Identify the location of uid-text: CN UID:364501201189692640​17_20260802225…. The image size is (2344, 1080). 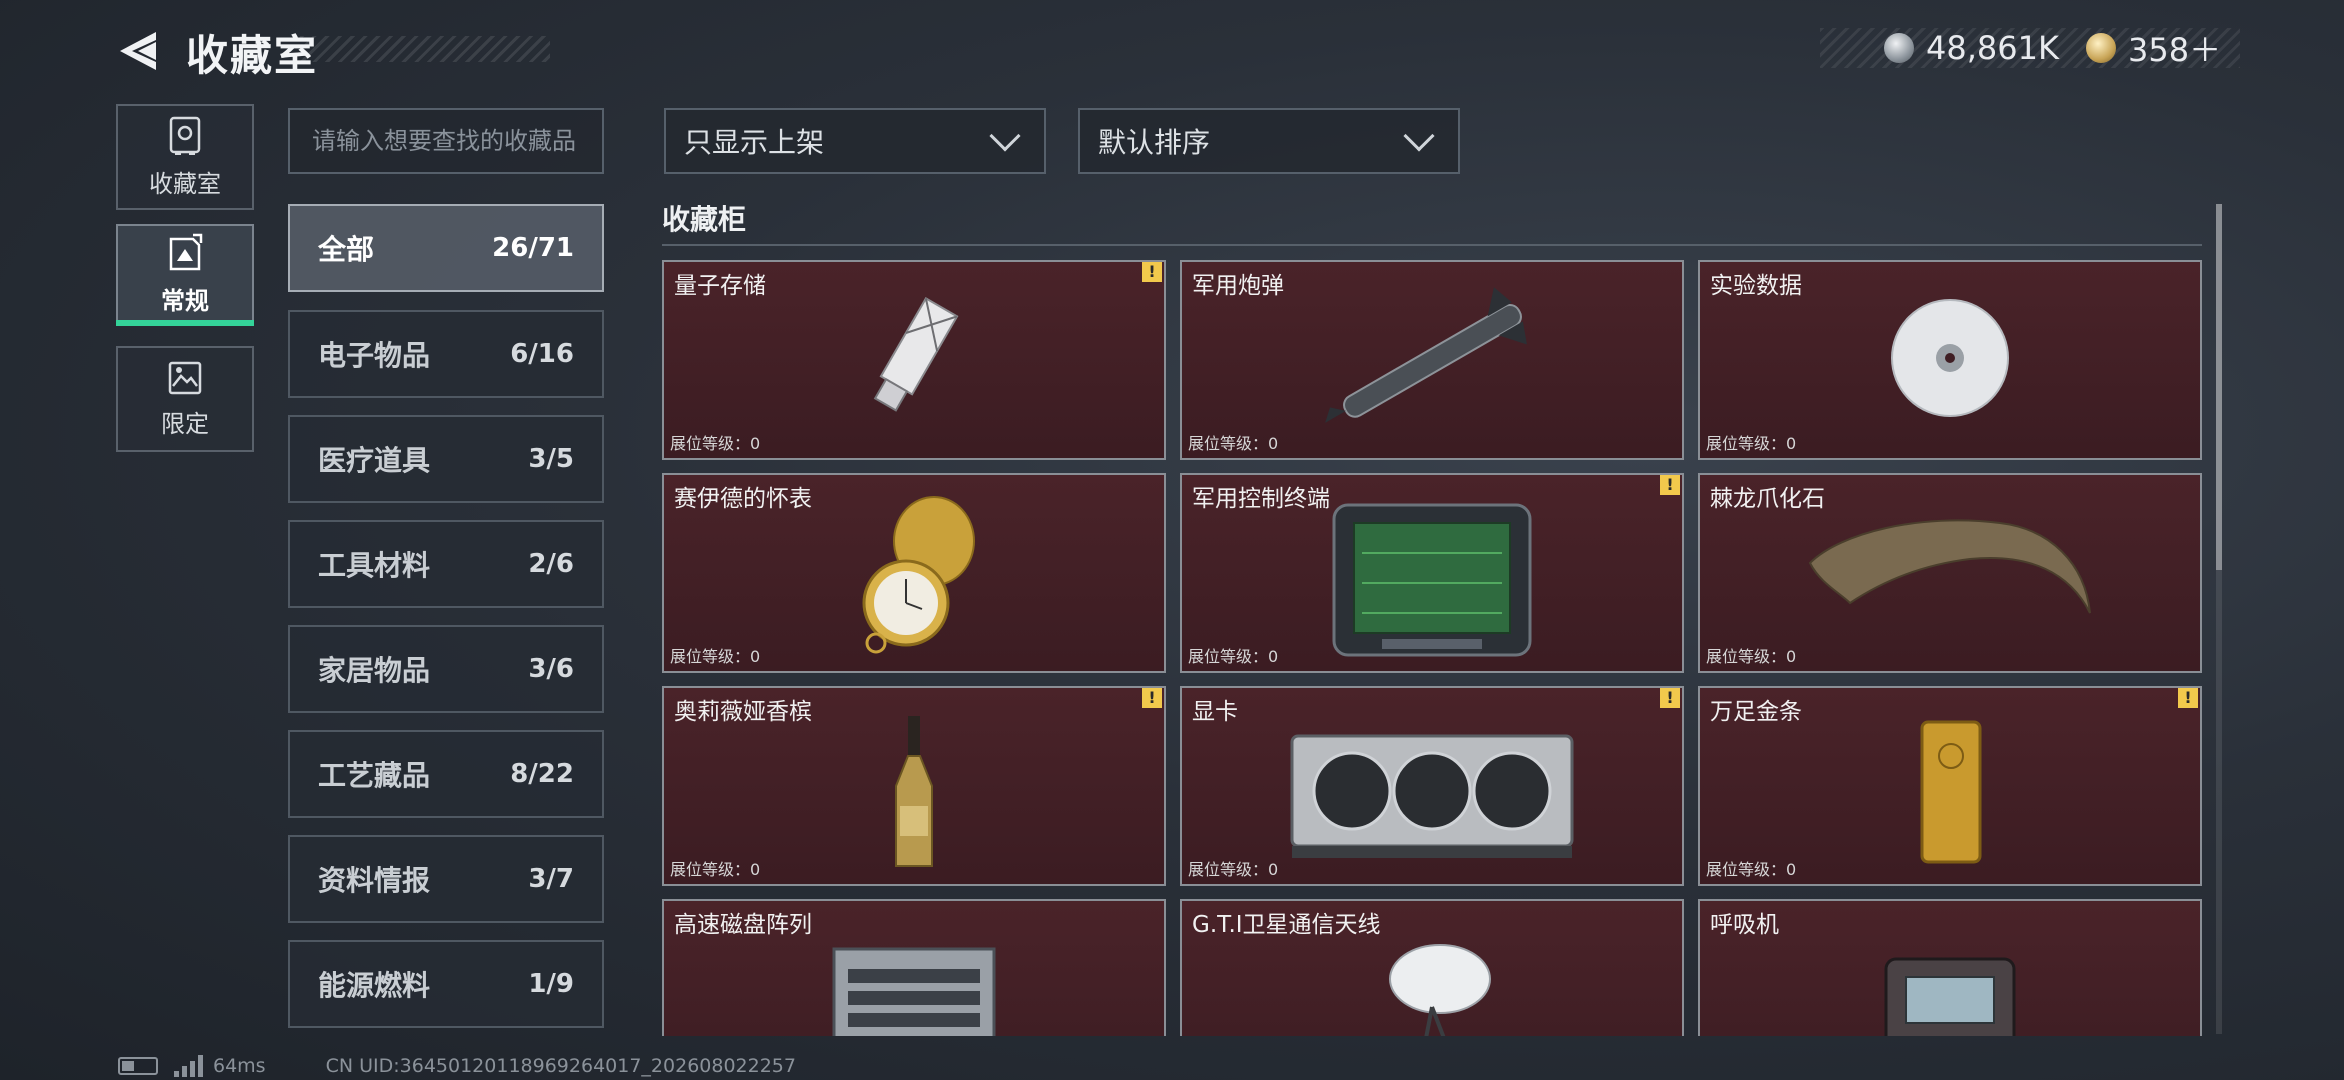
(560, 1066).